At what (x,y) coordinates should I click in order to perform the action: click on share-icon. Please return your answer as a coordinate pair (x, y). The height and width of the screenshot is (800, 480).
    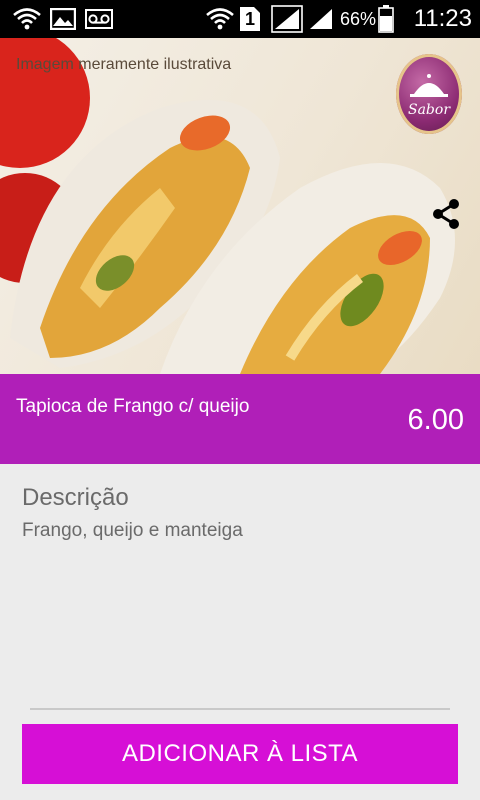
    Looking at the image, I should click on (446, 214).